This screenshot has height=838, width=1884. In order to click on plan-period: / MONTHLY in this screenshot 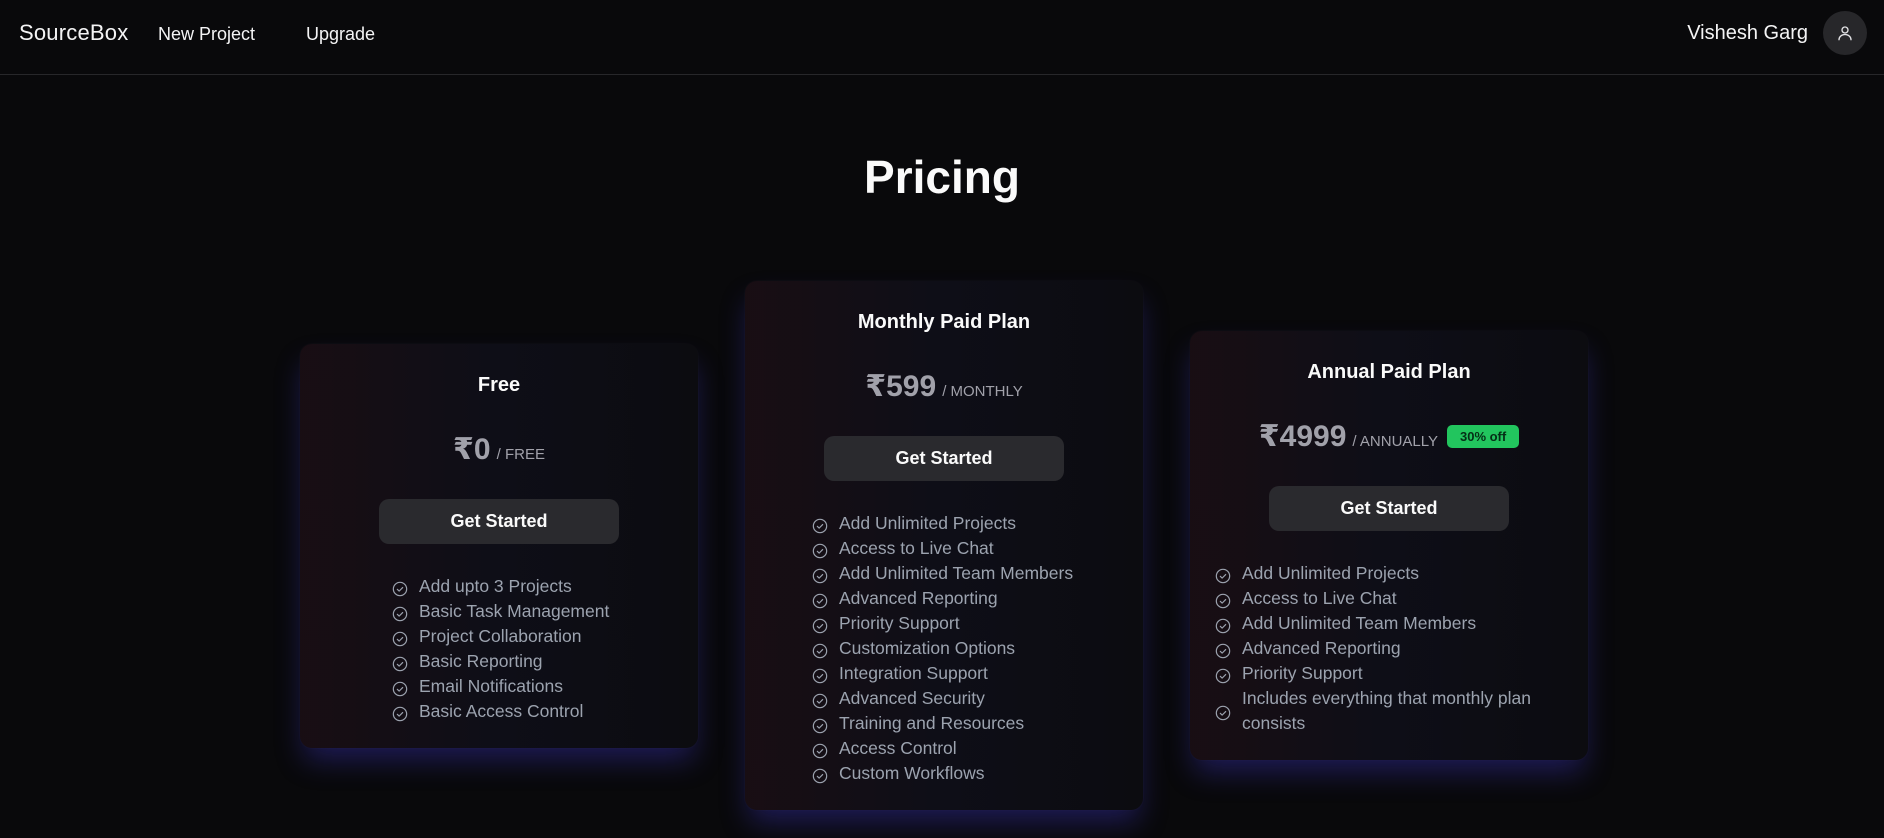, I will do `click(982, 391)`.